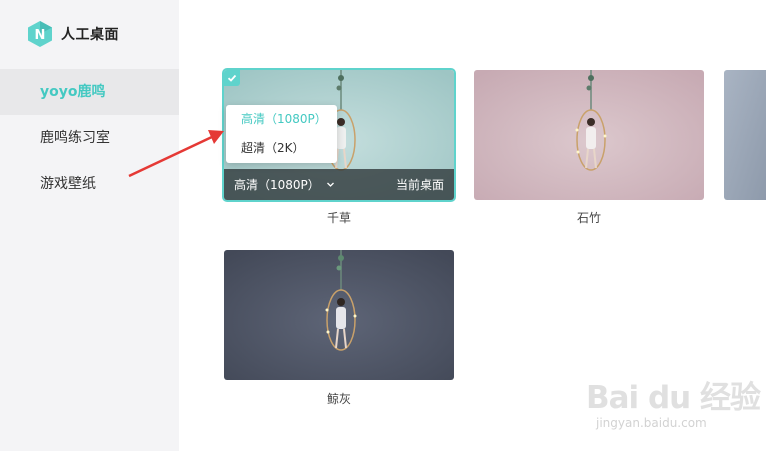 Image resolution: width=766 pixels, height=451 pixels. I want to click on wallpaper-caption: 千草, so click(338, 218).